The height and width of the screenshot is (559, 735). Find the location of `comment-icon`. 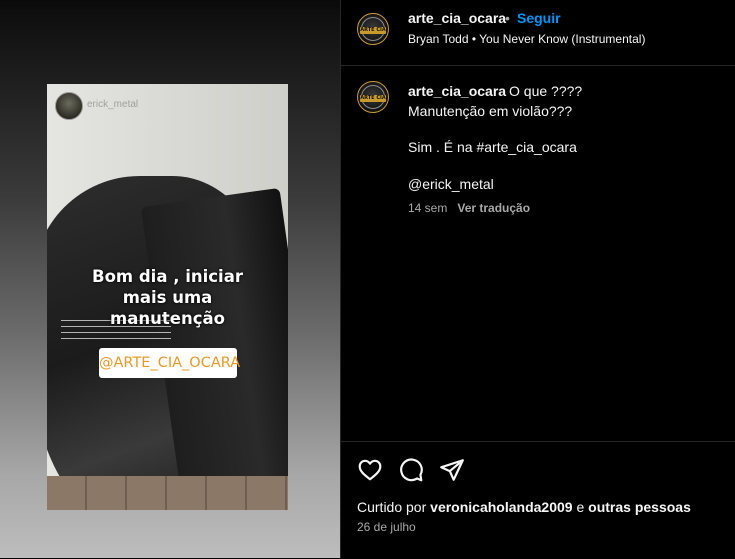

comment-icon is located at coordinates (411, 470).